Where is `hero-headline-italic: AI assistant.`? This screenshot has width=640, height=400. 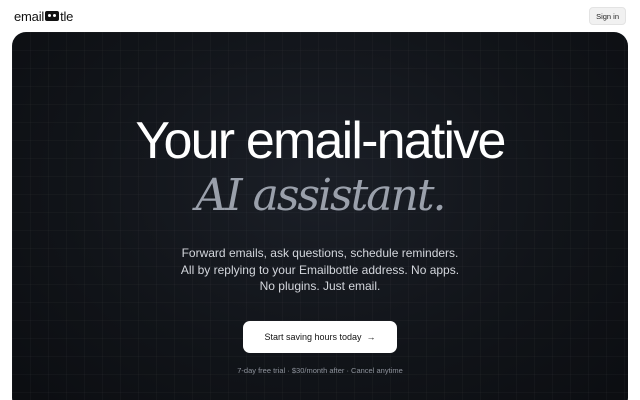
hero-headline-italic: AI assistant. is located at coordinates (320, 195).